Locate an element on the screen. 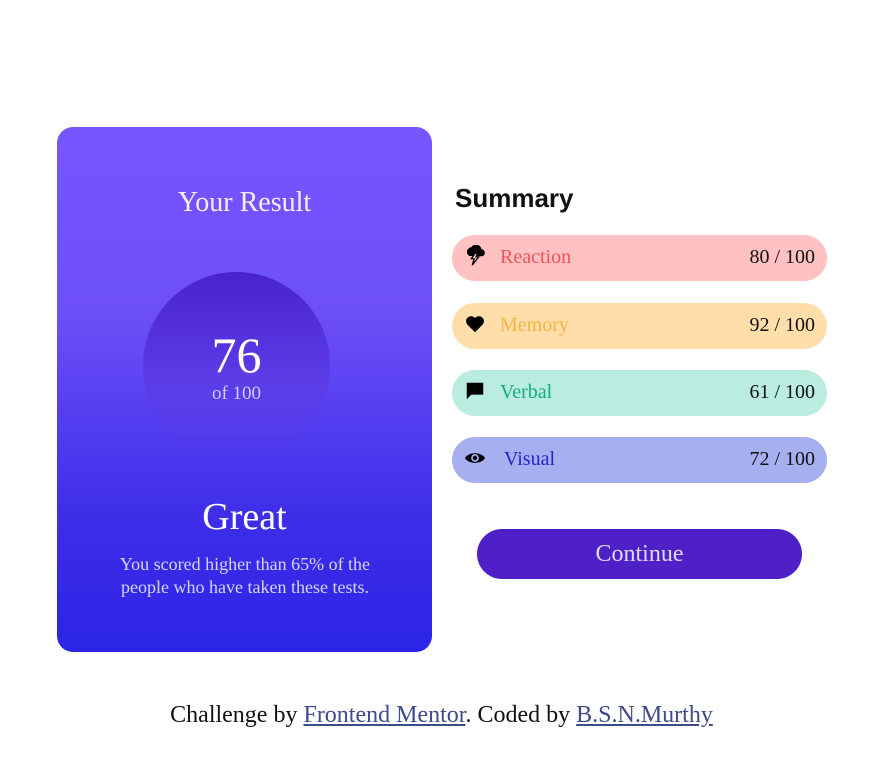 This screenshot has width=883, height=775. summary-item-score: 61 / 100 is located at coordinates (782, 392).